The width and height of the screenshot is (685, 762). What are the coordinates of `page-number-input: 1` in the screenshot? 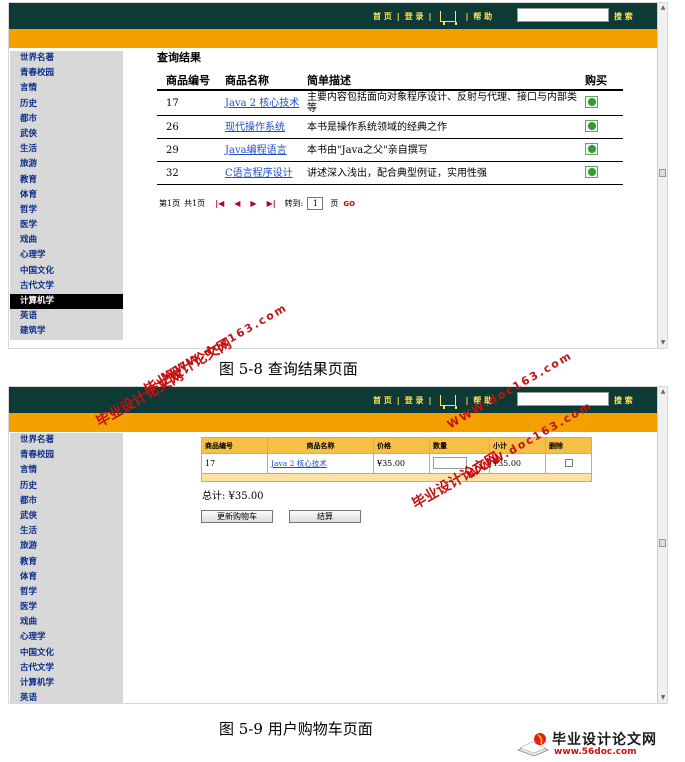 It's located at (315, 203).